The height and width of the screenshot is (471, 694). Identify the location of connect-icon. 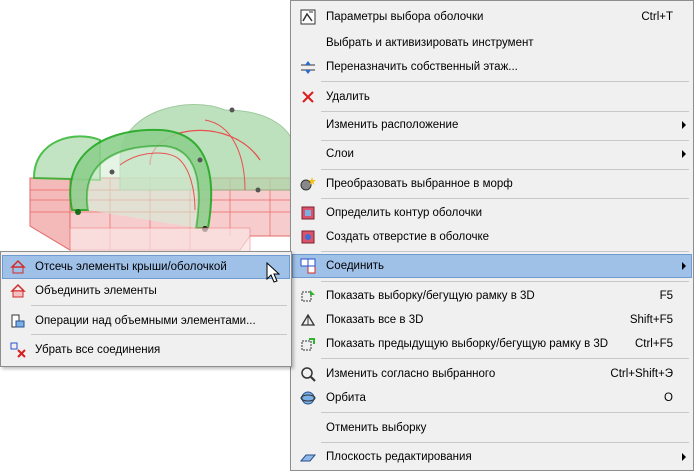
(308, 266).